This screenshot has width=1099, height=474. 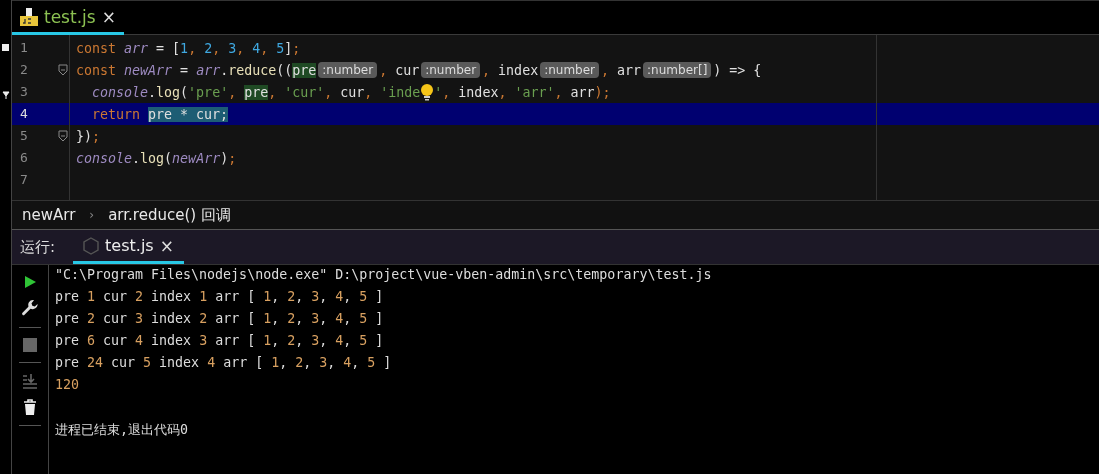 I want to click on trash-icon, so click(x=30, y=407).